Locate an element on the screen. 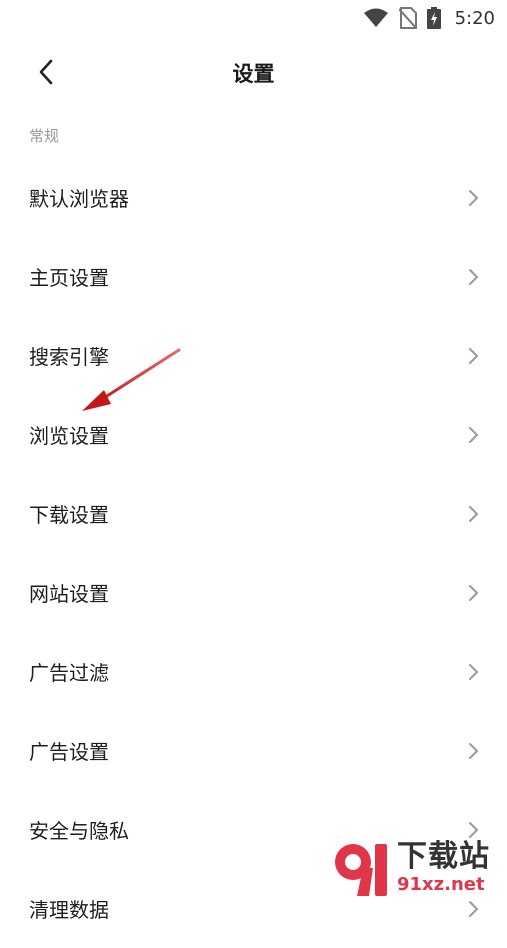 This screenshot has width=507, height=948. menu-item-label: 下载设置 is located at coordinates (69, 515).